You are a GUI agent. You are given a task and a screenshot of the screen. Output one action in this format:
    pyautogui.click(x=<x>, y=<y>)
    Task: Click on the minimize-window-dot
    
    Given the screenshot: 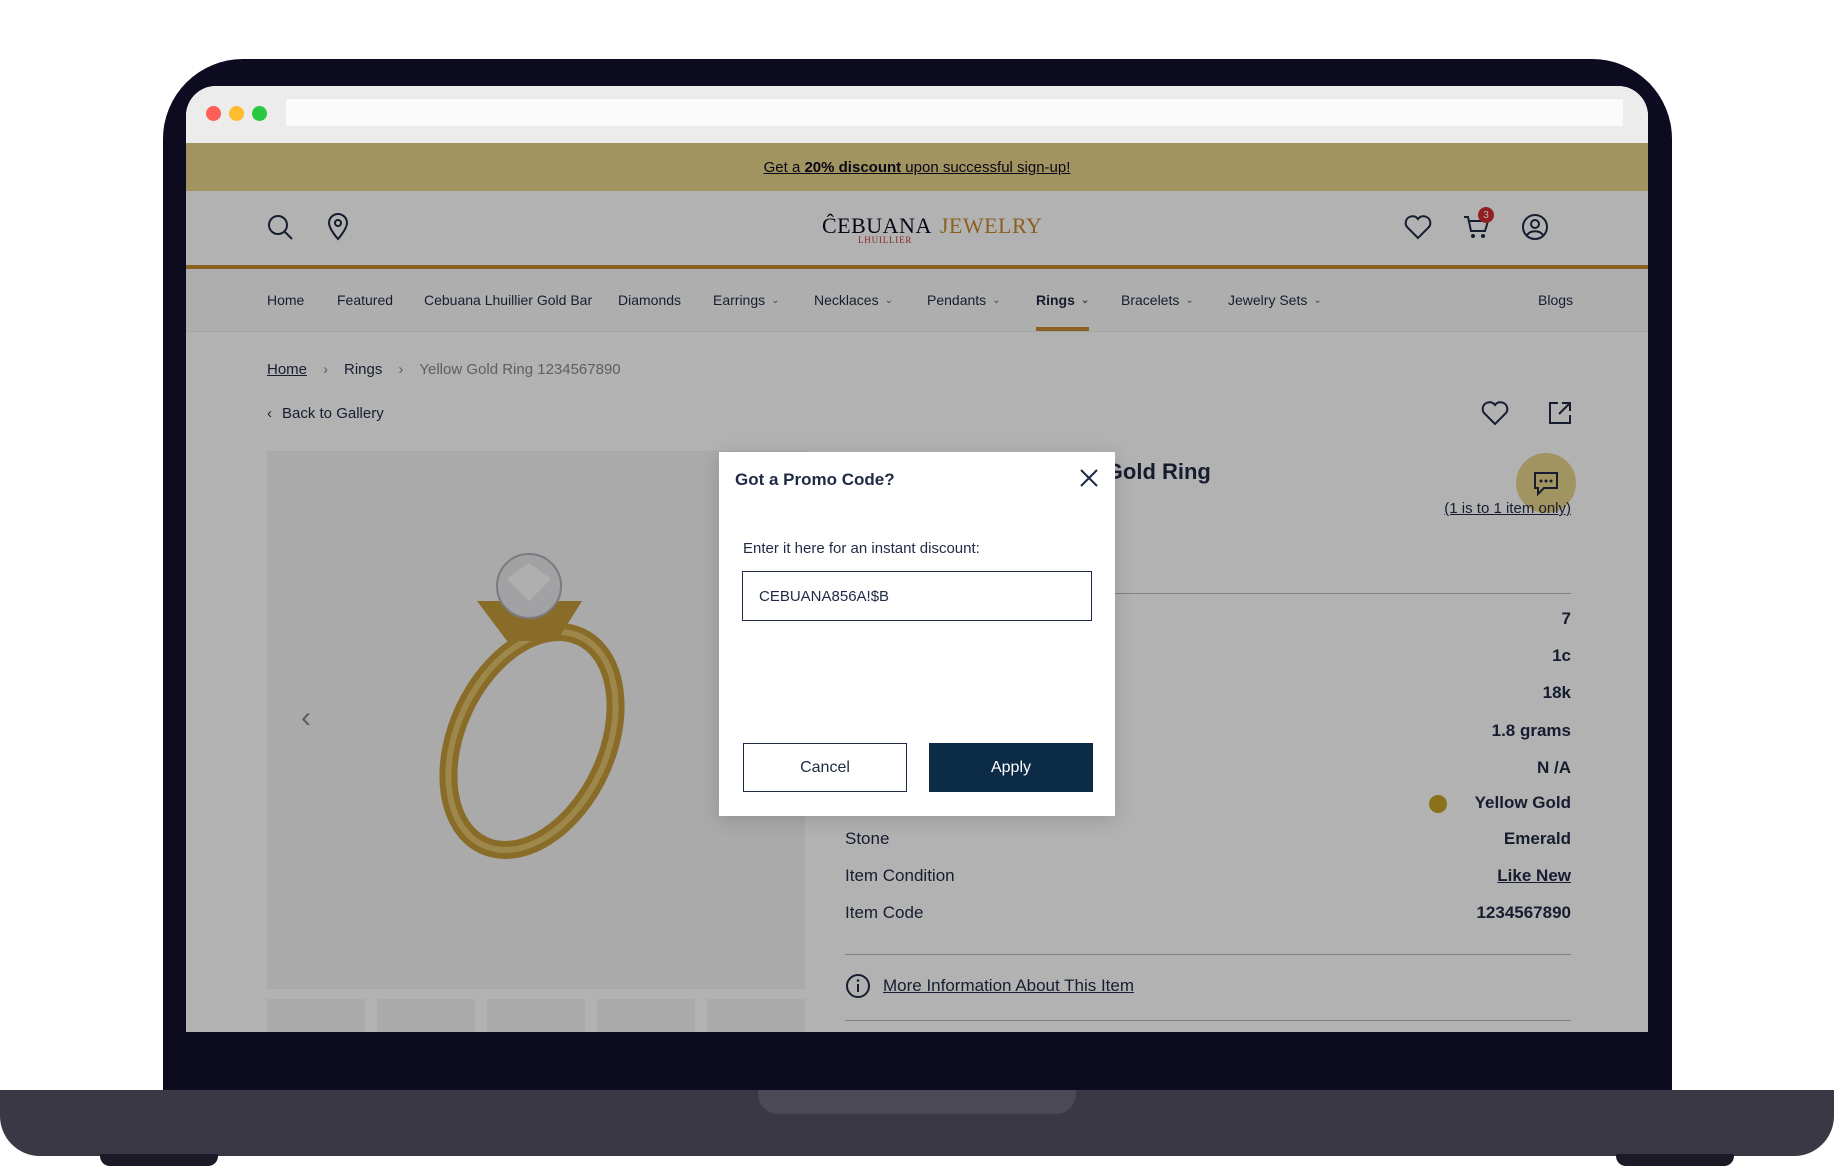 What is the action you would take?
    pyautogui.click(x=236, y=113)
    